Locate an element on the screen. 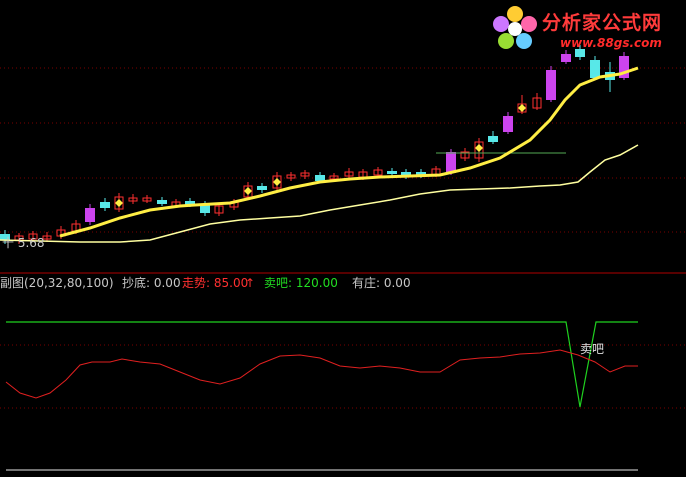 Image resolution: width=686 pixels, height=477 pixels. legend-maiba: 卖吧: 120.00 is located at coordinates (301, 283).